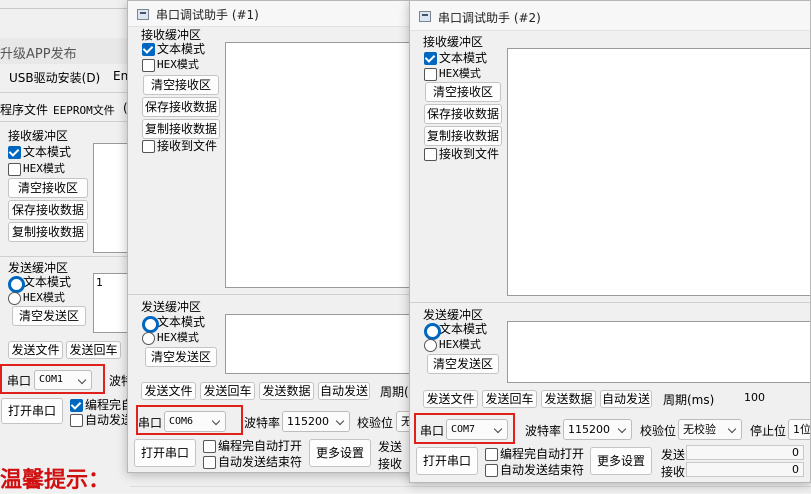 The image size is (811, 494). Describe the element at coordinates (745, 469) in the screenshot. I see `w2-recv-count: 0` at that location.